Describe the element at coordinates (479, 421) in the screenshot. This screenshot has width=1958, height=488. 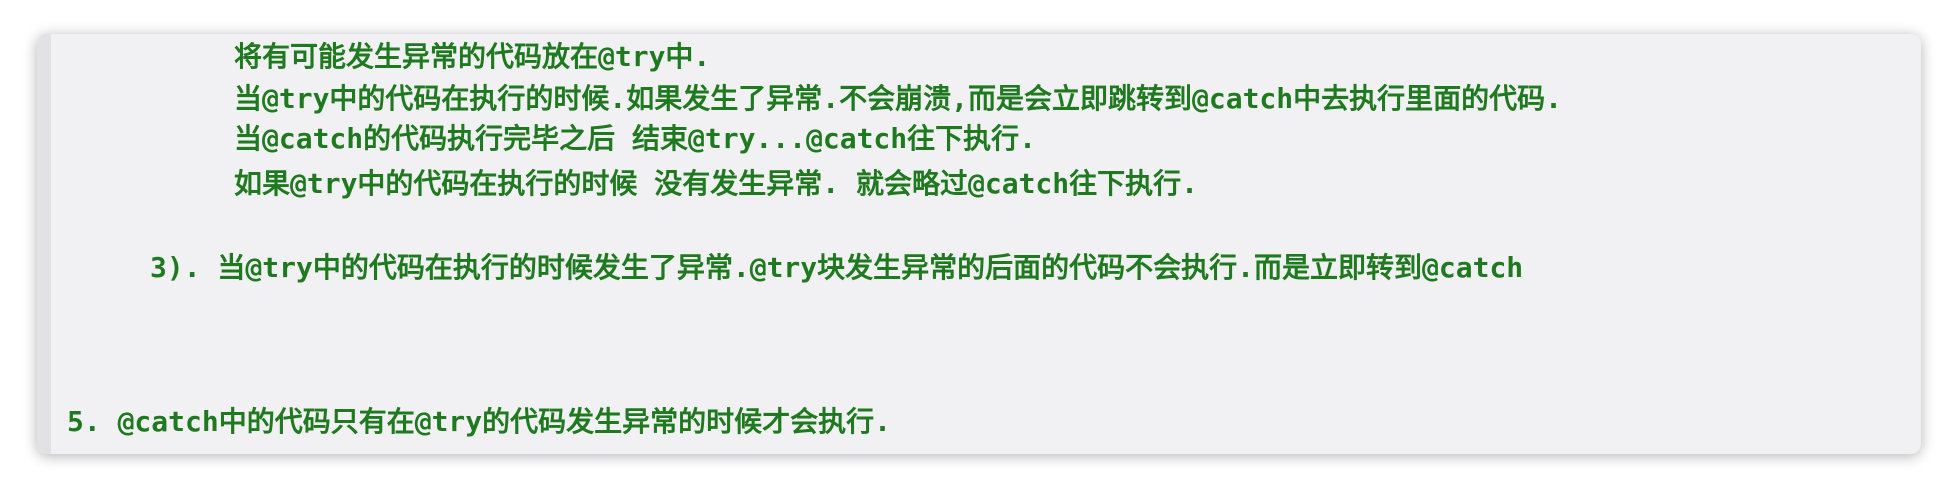
I see `code-line-6: 5. @catch中的代码只有在@try的代码发生异常的时候才会执行.` at that location.